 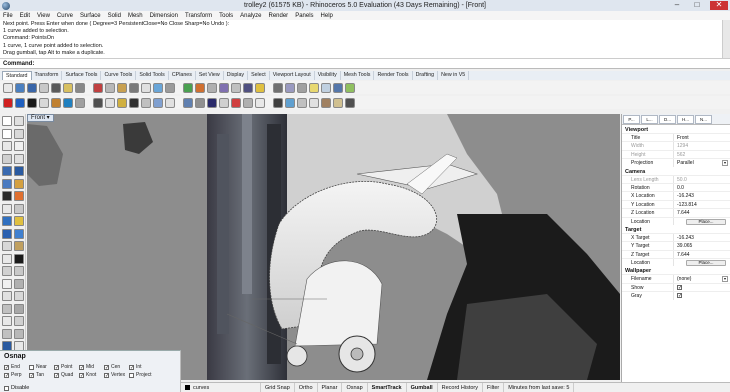 I want to click on tab-standard: Standard, so click(x=17, y=75).